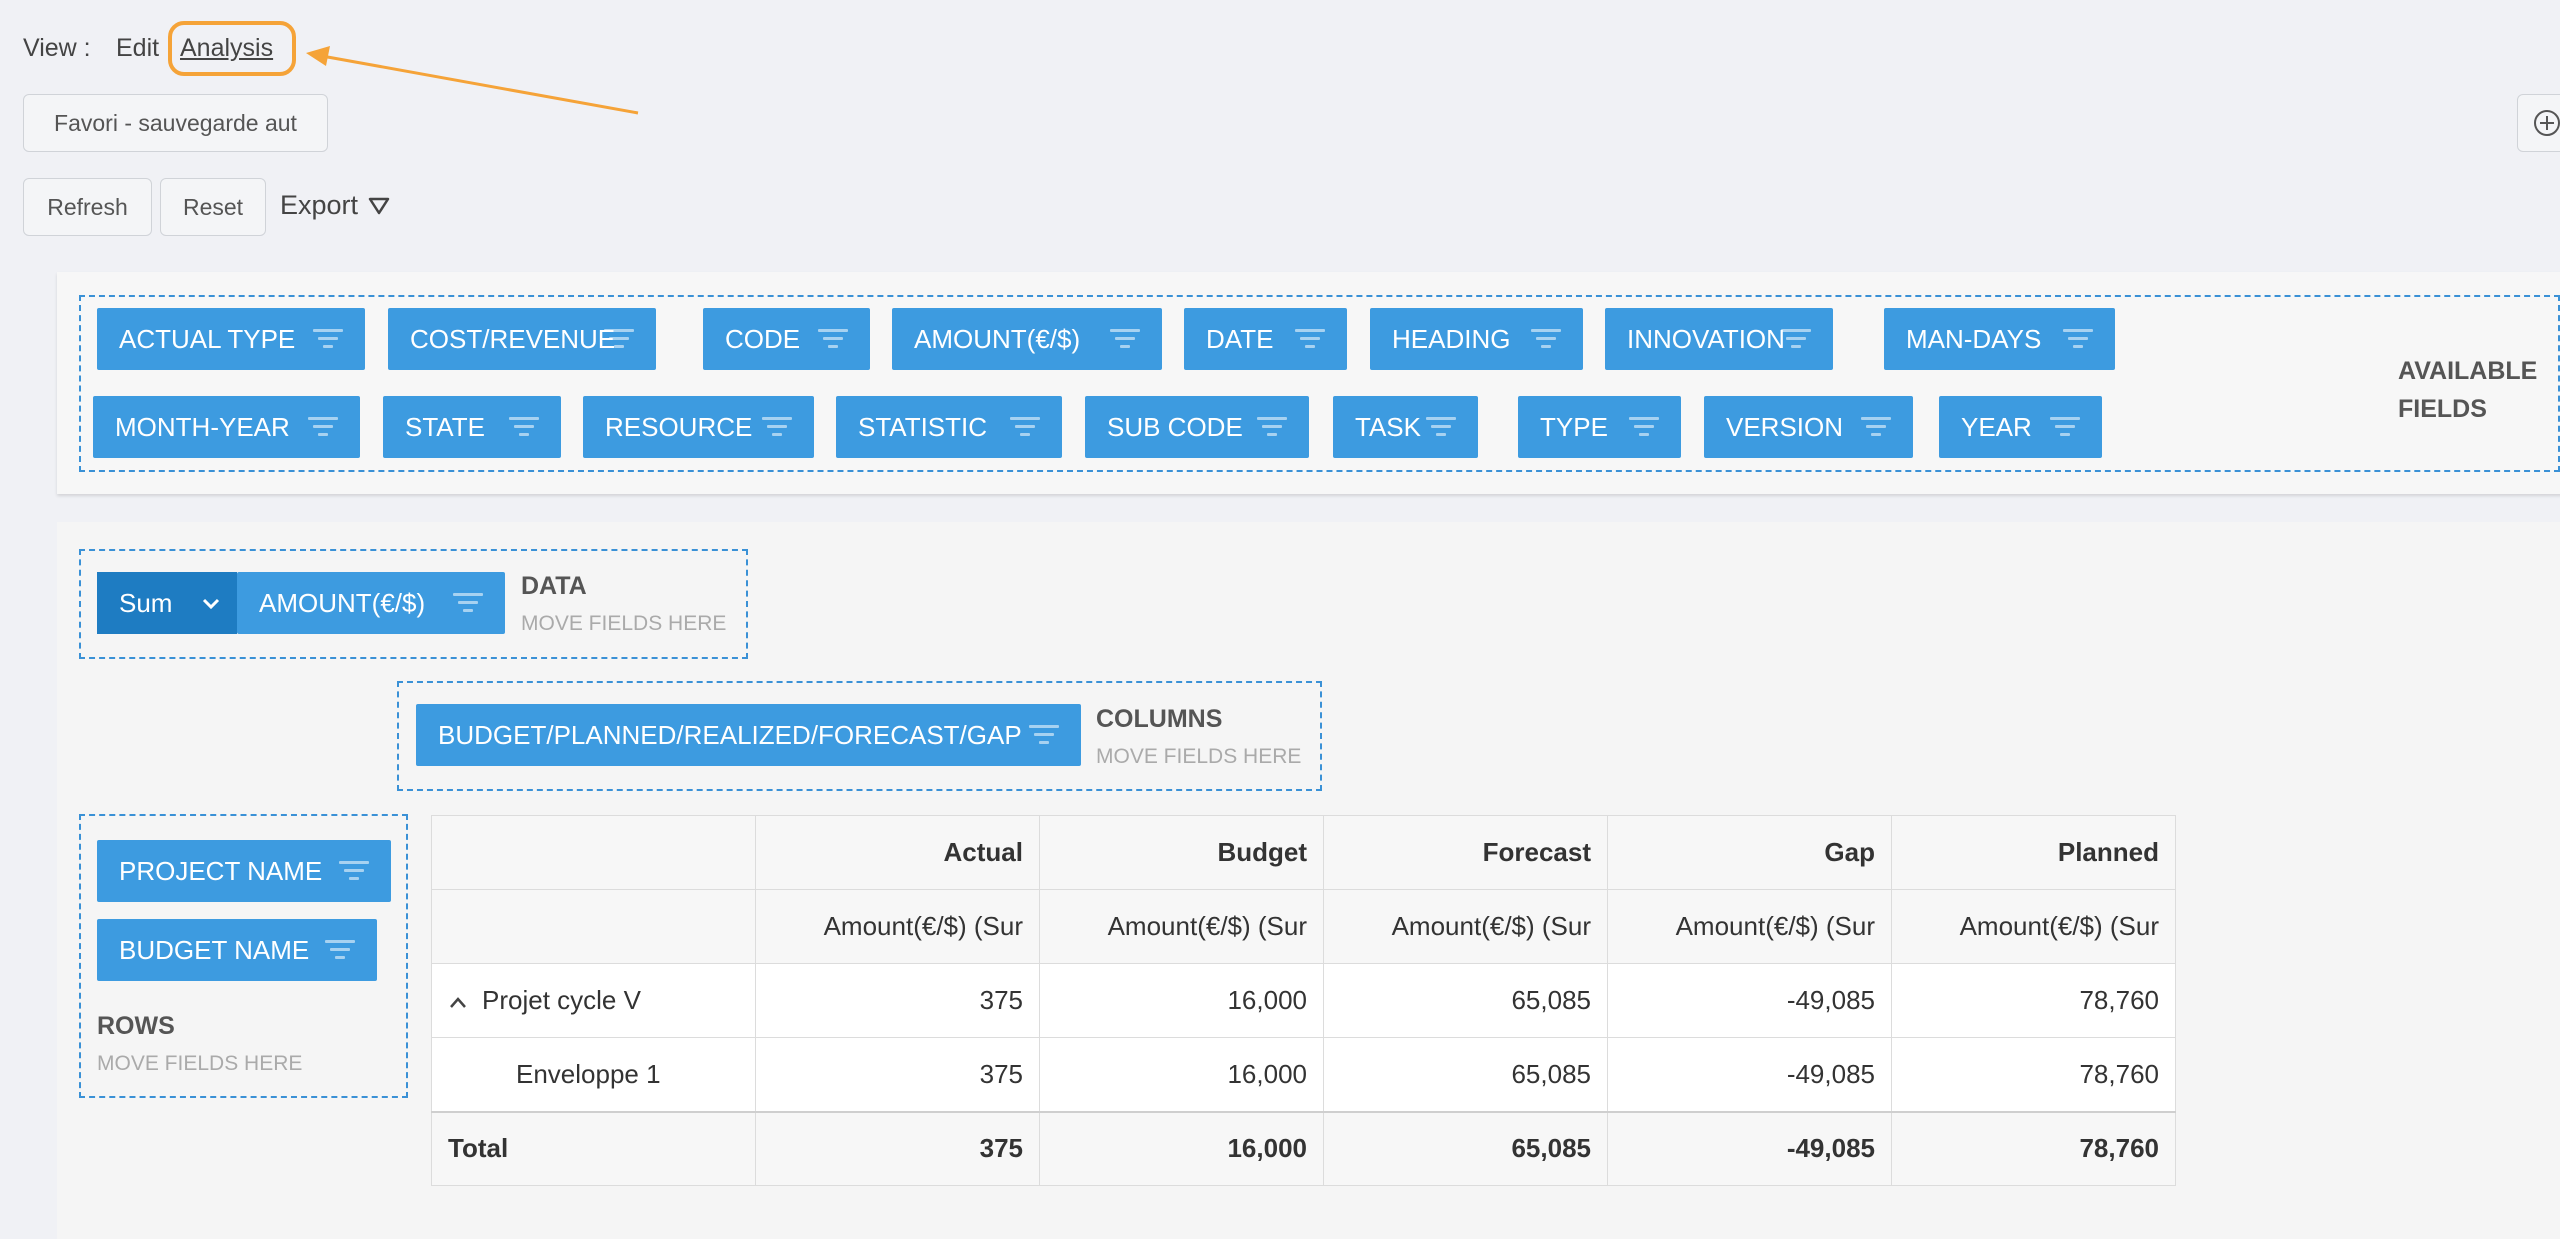  What do you see at coordinates (1405, 427) in the screenshot?
I see `field-chip-task: TASK` at bounding box center [1405, 427].